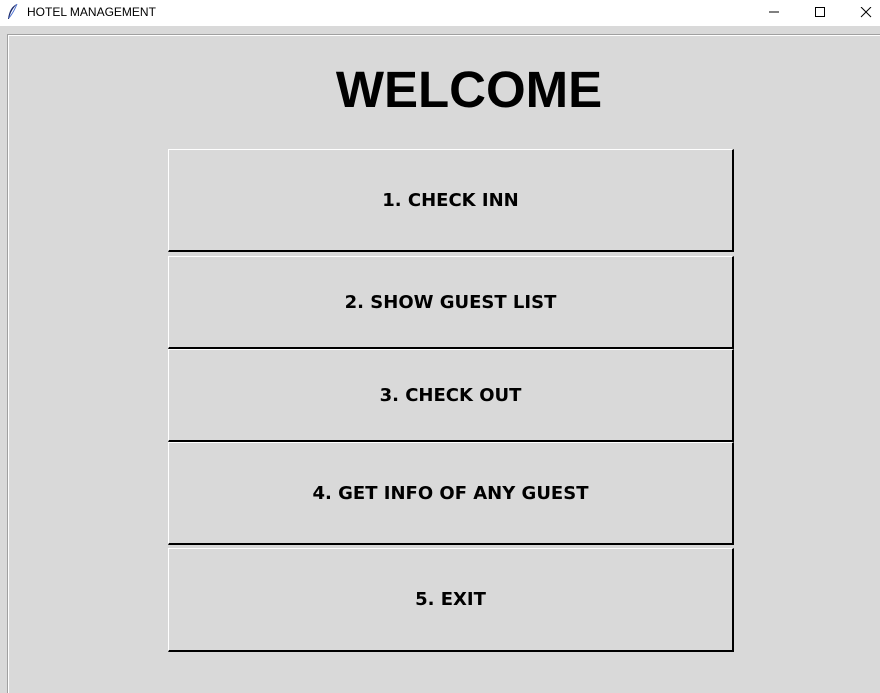 The height and width of the screenshot is (693, 880). What do you see at coordinates (440, 13) in the screenshot?
I see `title-bar: HOTEL MANAGEMENT` at bounding box center [440, 13].